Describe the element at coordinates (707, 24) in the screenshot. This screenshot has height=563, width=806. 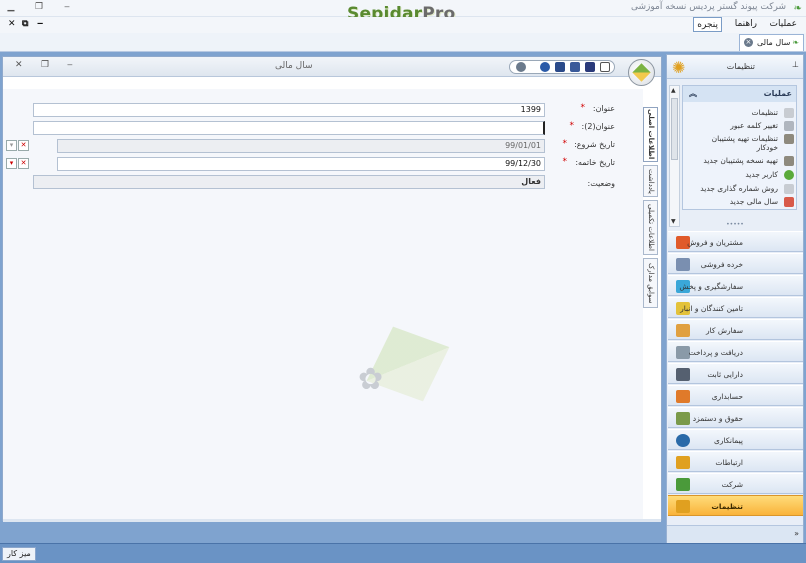
I see `menu-window: پنجره` at that location.